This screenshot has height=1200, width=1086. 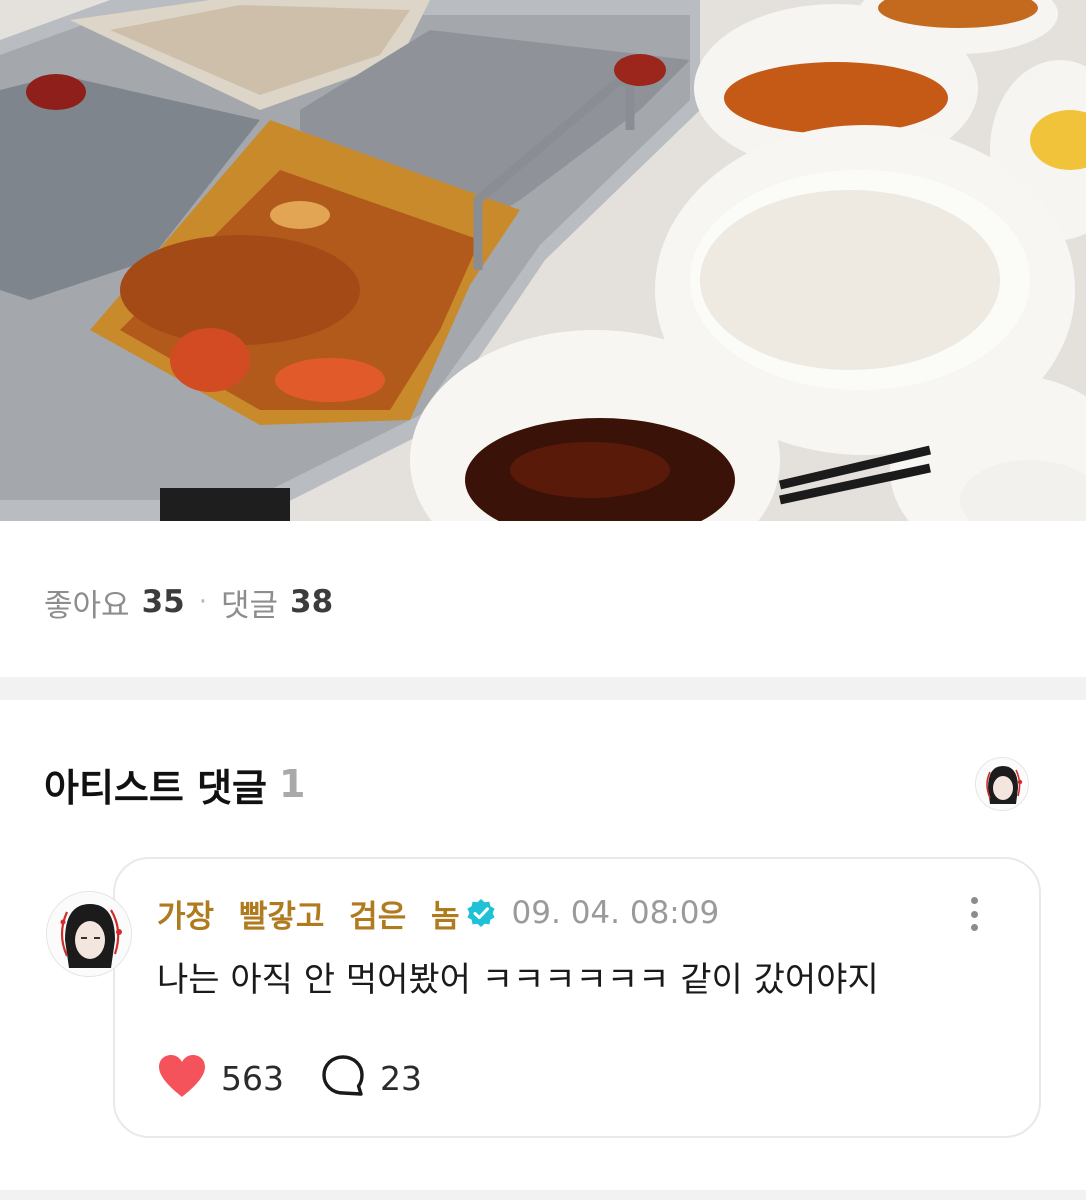 What do you see at coordinates (401, 1078) in the screenshot?
I see `reply-count: 23` at bounding box center [401, 1078].